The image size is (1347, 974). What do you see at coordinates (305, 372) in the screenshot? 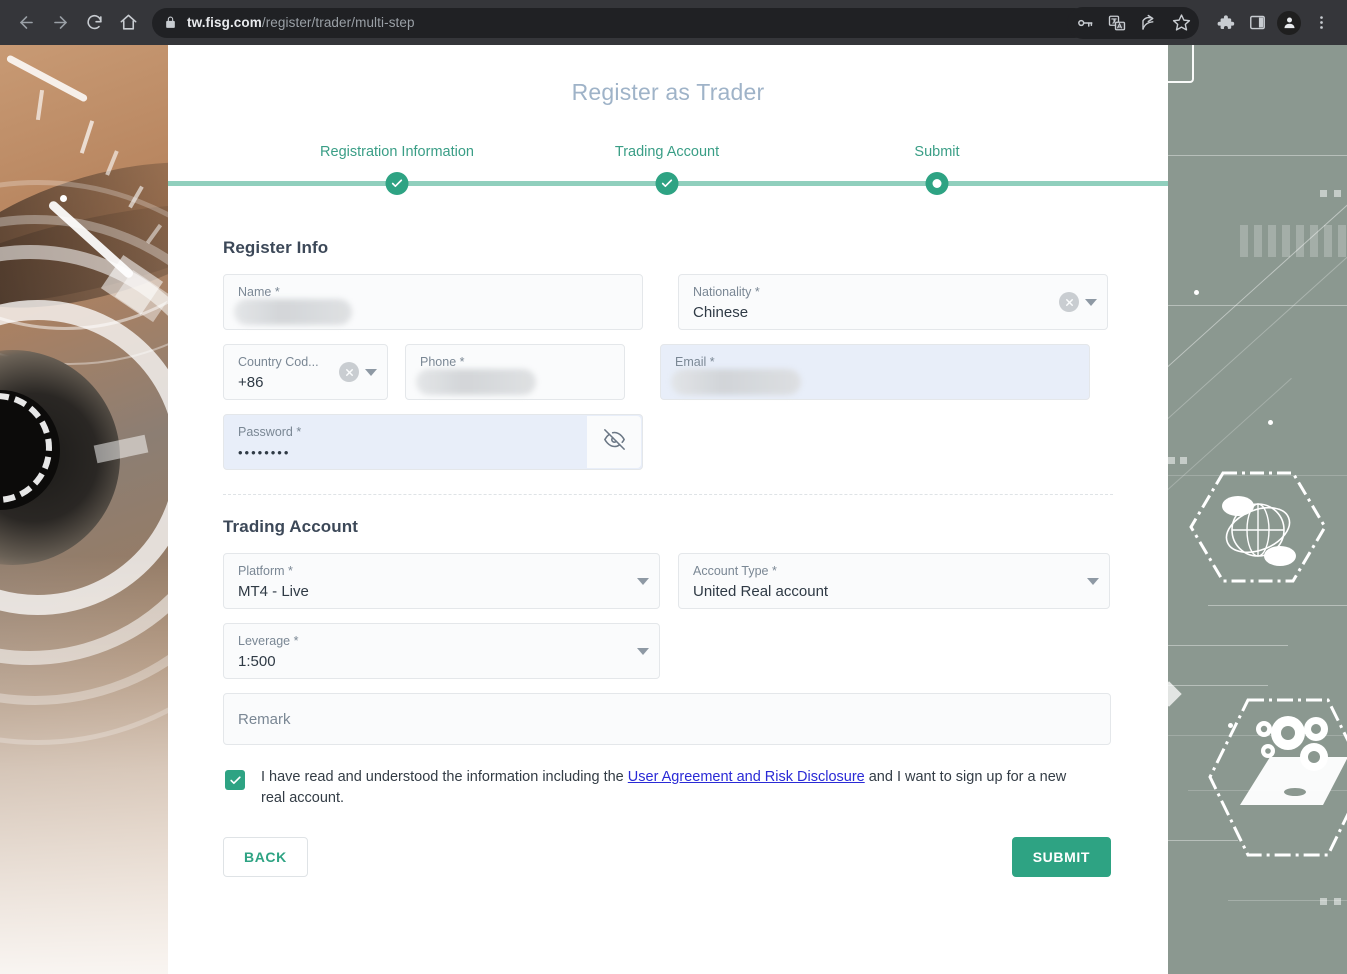
I see `country-code-field: Country Cod... +86` at bounding box center [305, 372].